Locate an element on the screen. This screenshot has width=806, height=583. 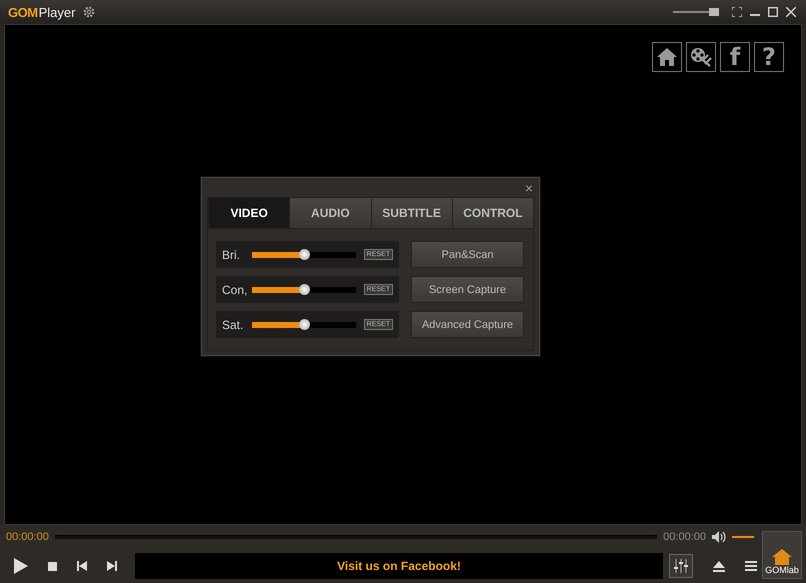
gomlab-button: GOMlab is located at coordinates (782, 555).